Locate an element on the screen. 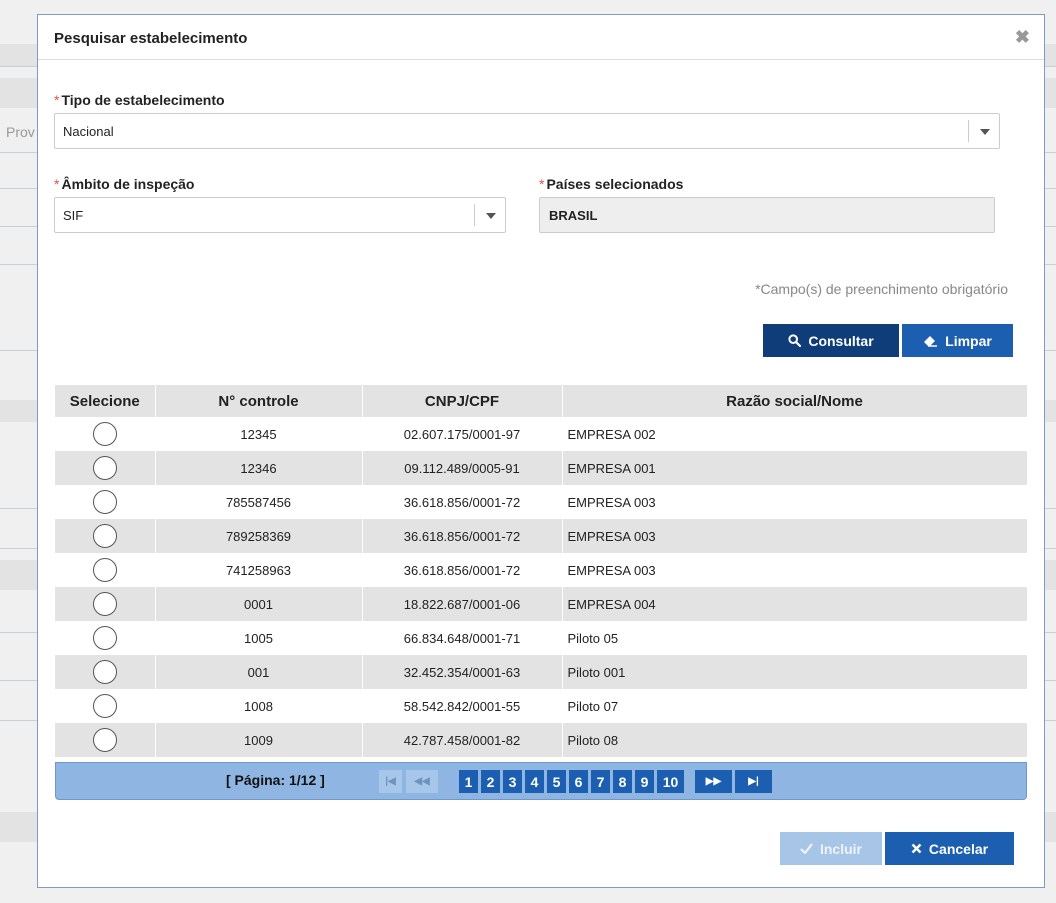 The width and height of the screenshot is (1056, 903). table-row: 001 32.452.354/0001-63 Piloto 001 is located at coordinates (541, 672).